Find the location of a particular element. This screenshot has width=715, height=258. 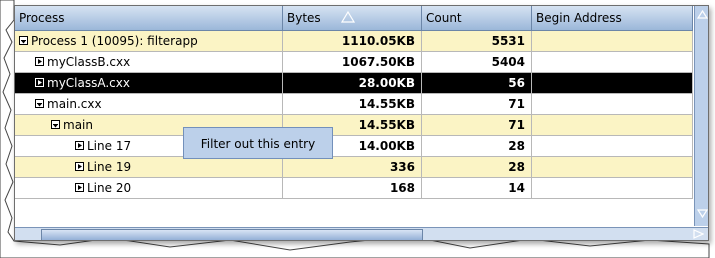

process-cell: myClassA.cxx is located at coordinates (149, 83).